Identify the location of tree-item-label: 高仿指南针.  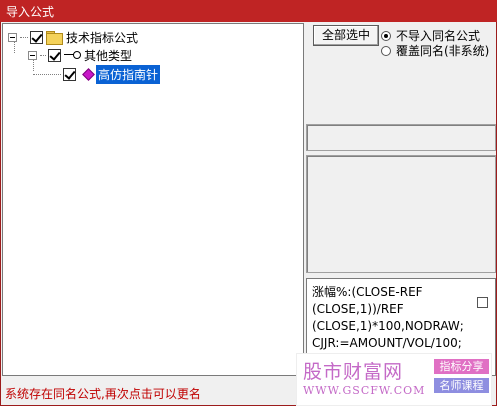
(128, 74).